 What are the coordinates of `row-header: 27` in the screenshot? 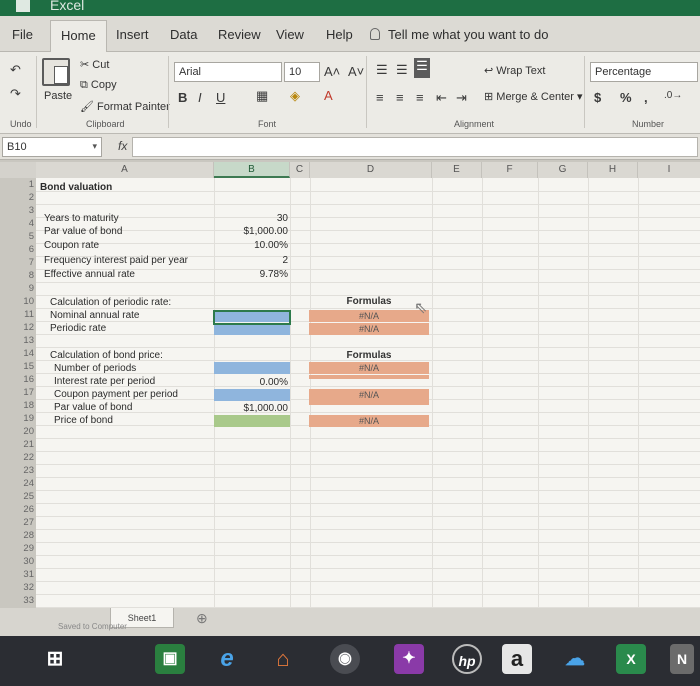 It's located at (18, 522).